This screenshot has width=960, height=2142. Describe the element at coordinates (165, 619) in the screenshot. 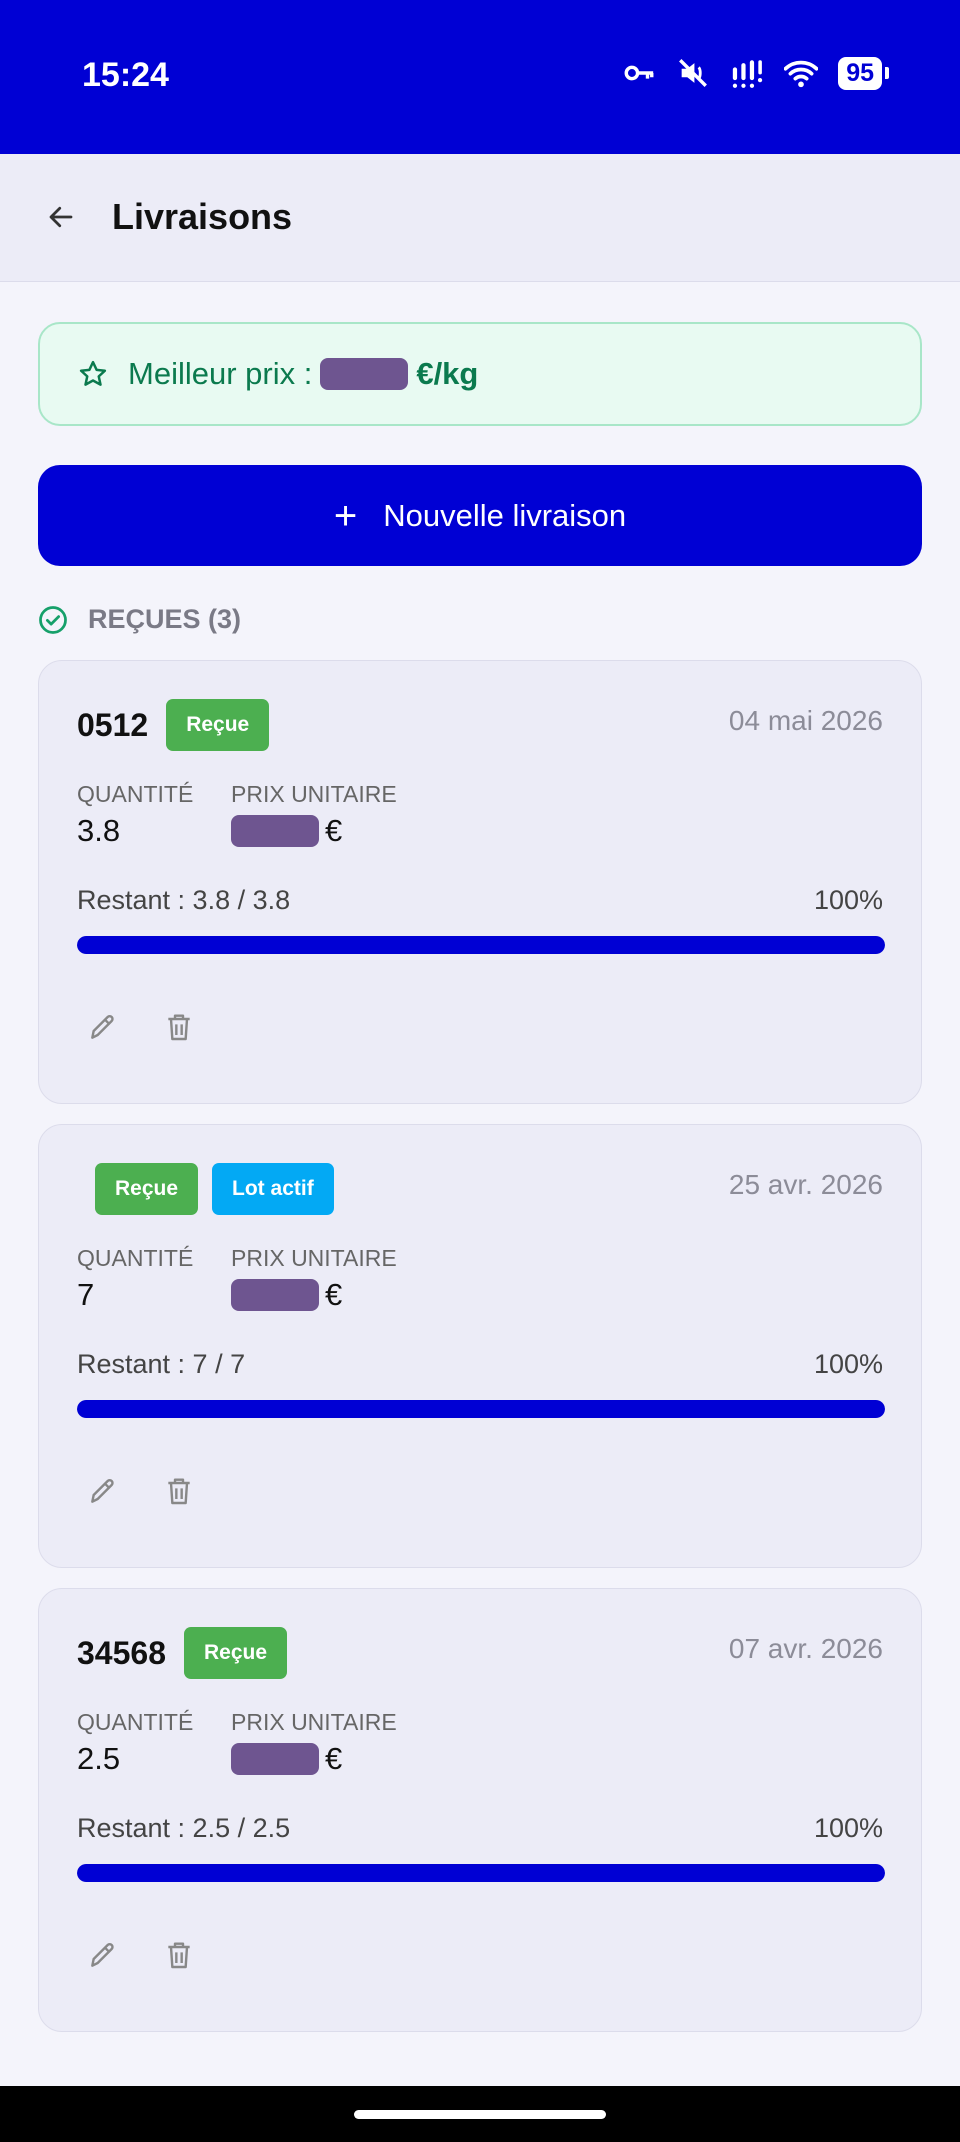

I see `section-title: REÇUES (3)` at that location.